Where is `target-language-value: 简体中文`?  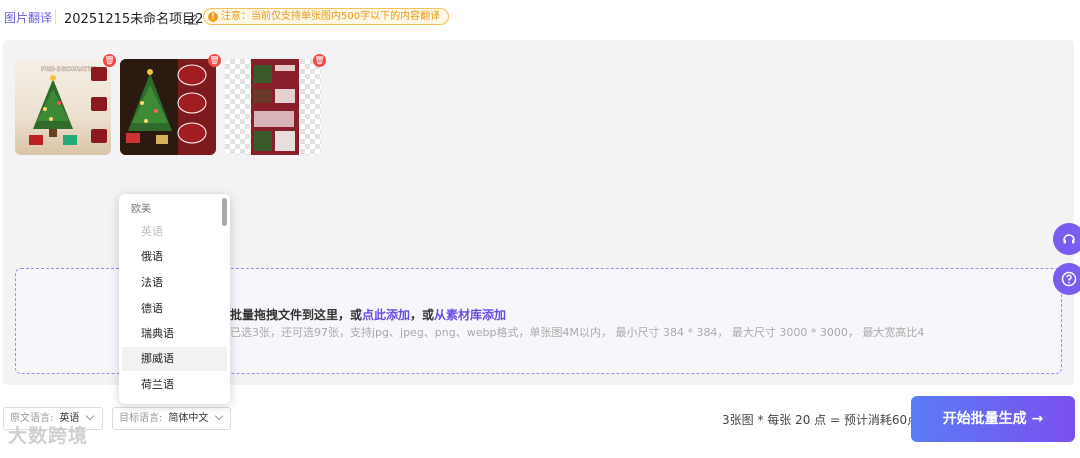
target-language-value: 简体中文 is located at coordinates (188, 418).